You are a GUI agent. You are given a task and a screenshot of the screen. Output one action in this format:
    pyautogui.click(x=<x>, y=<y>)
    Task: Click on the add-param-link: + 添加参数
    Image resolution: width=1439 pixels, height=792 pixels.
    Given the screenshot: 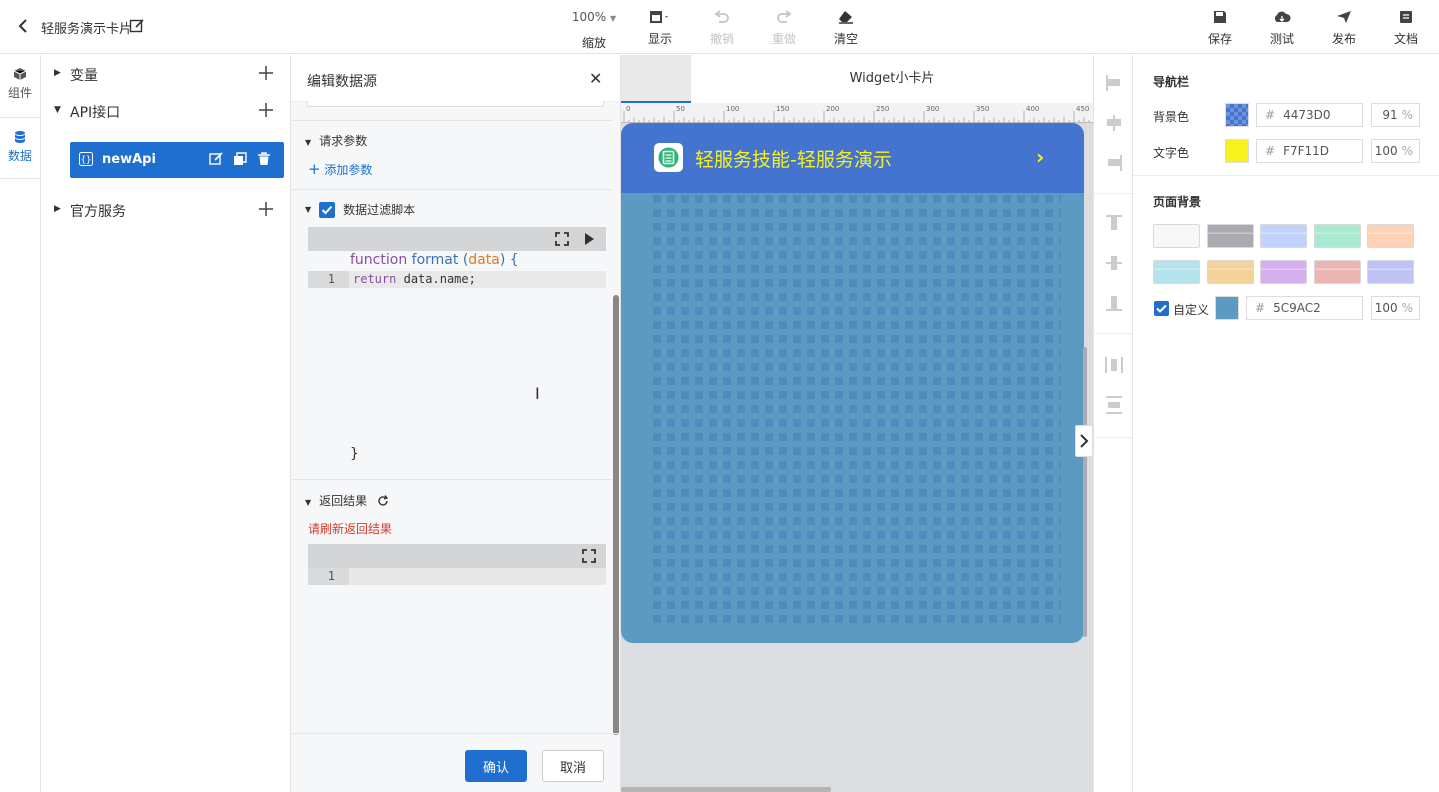 What is the action you would take?
    pyautogui.click(x=340, y=169)
    